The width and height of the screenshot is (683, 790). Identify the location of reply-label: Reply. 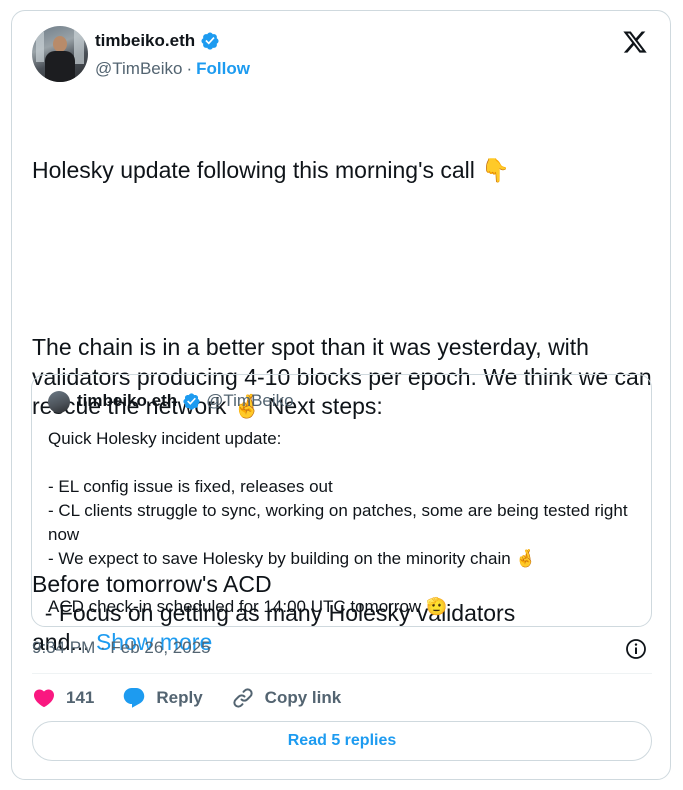
(179, 697).